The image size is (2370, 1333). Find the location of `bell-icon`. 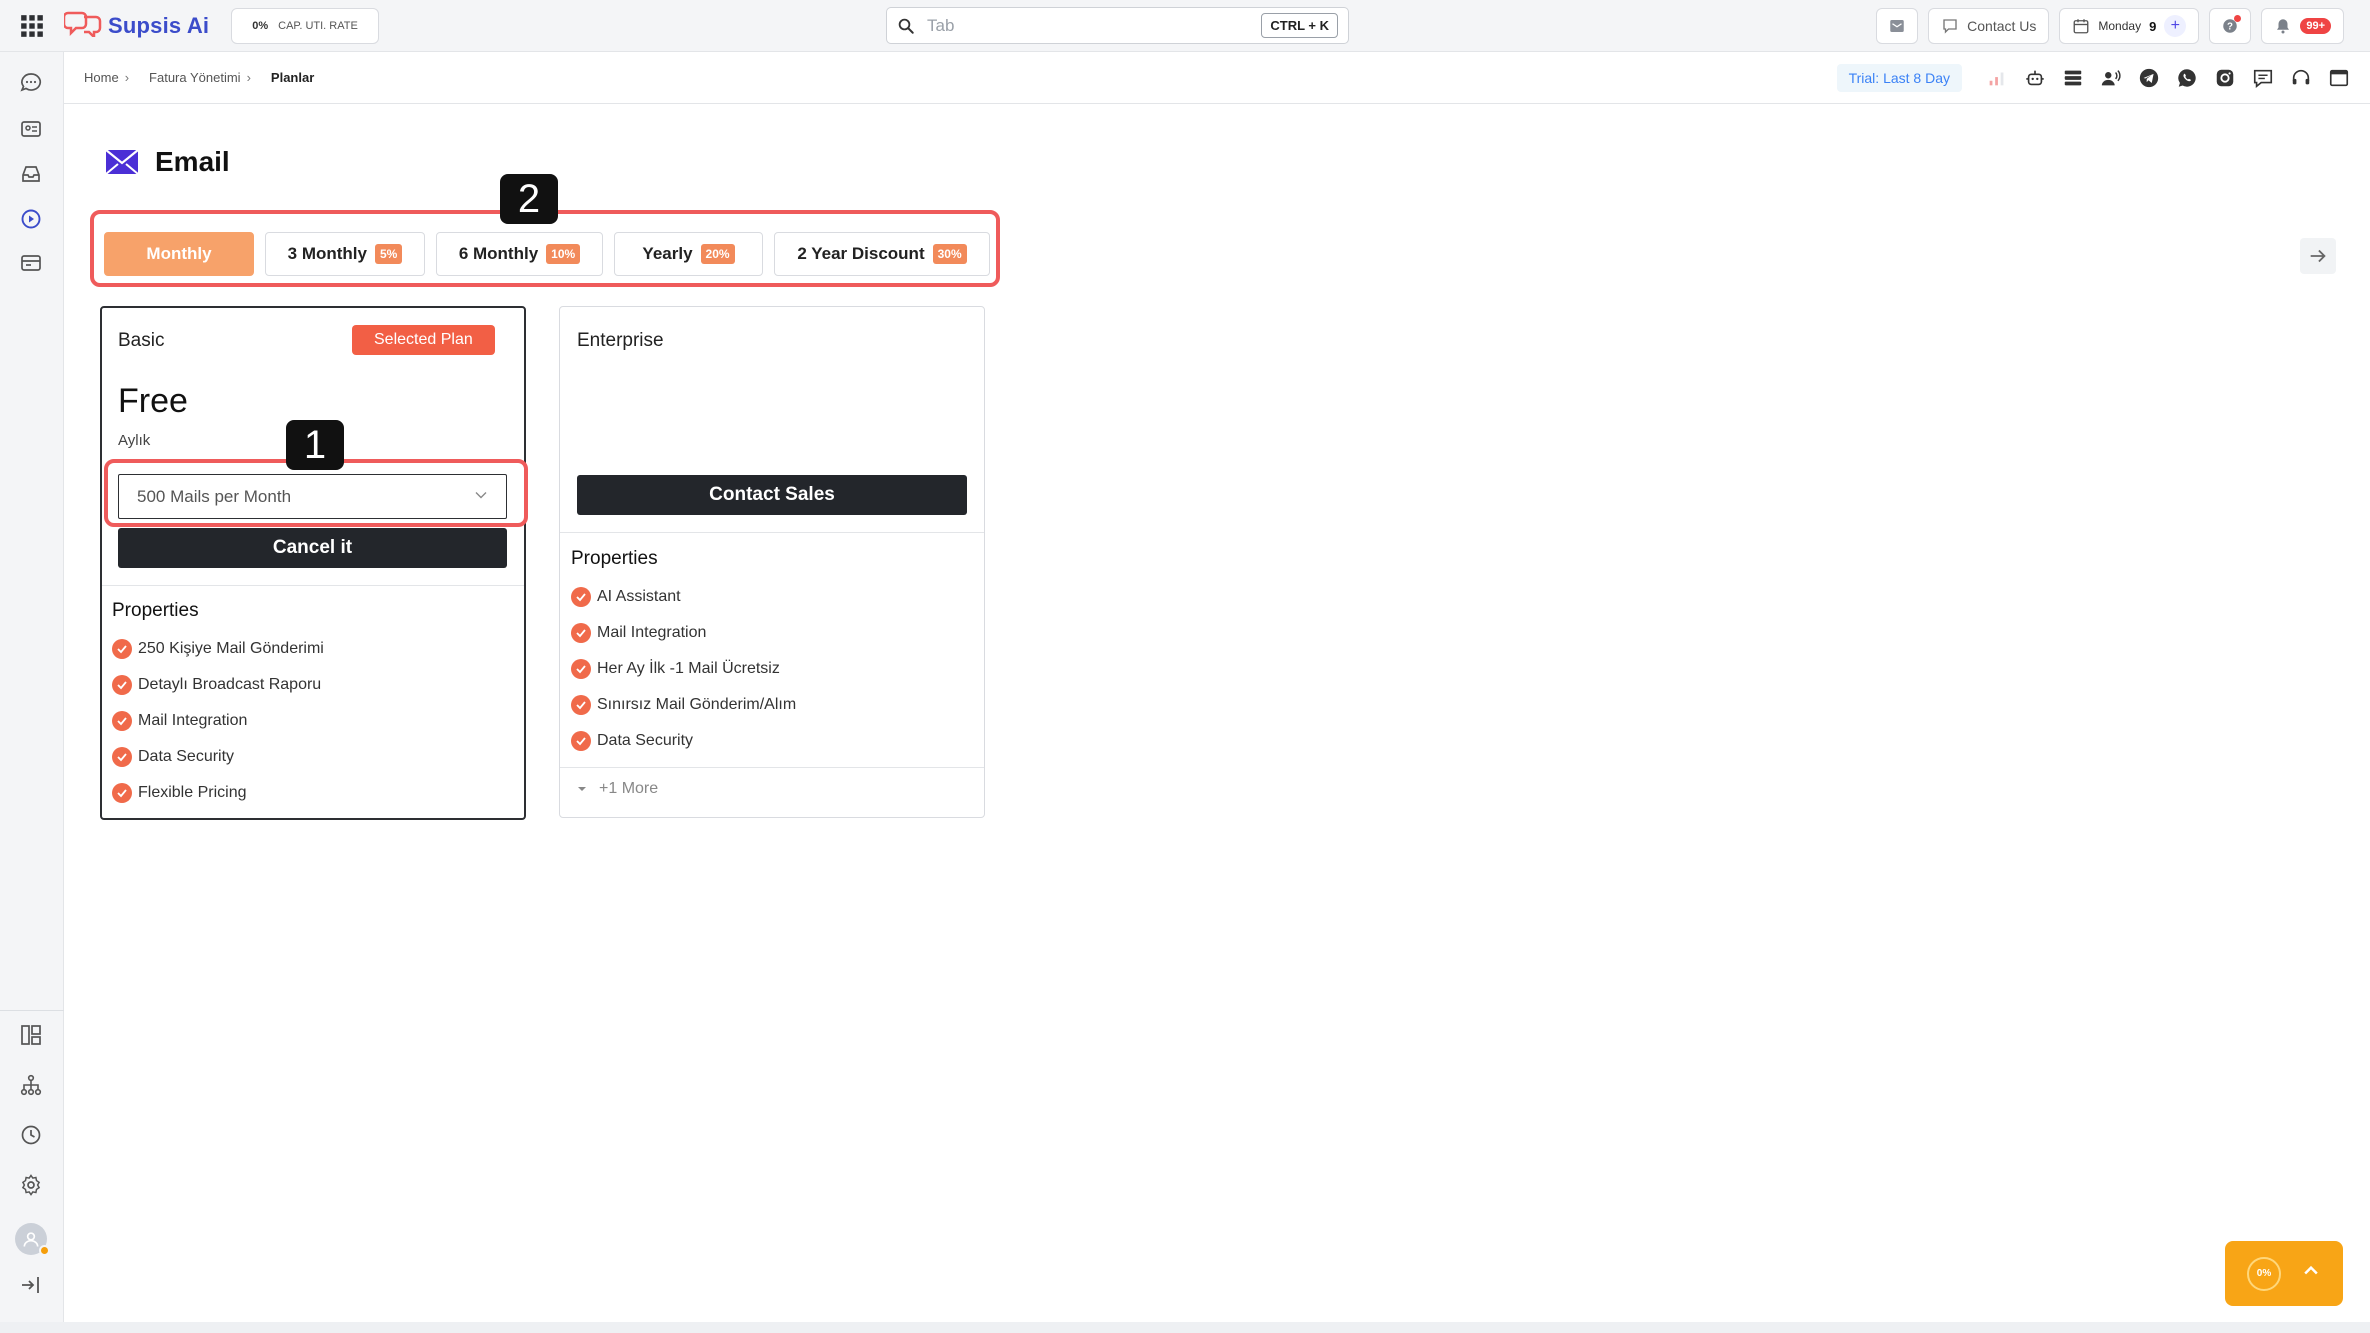

bell-icon is located at coordinates (2283, 26).